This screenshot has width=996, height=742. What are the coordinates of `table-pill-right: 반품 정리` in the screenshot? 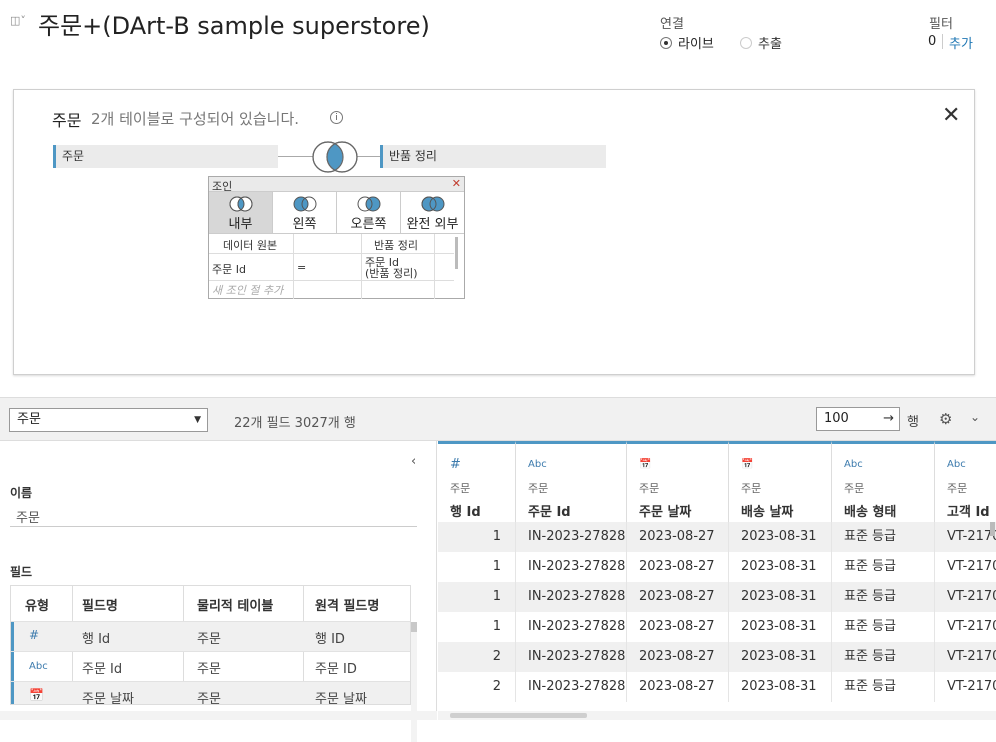 It's located at (493, 156).